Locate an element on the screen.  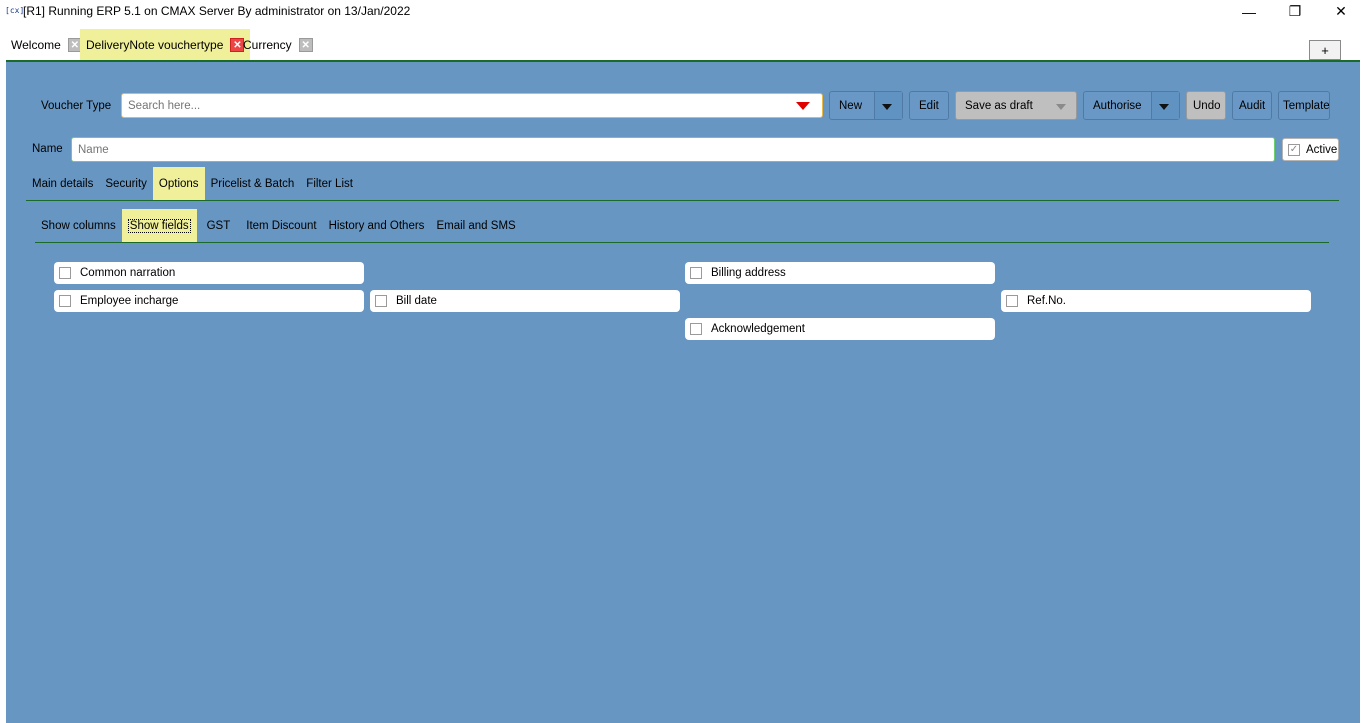
field-billing-address: Billing address is located at coordinates (840, 273).